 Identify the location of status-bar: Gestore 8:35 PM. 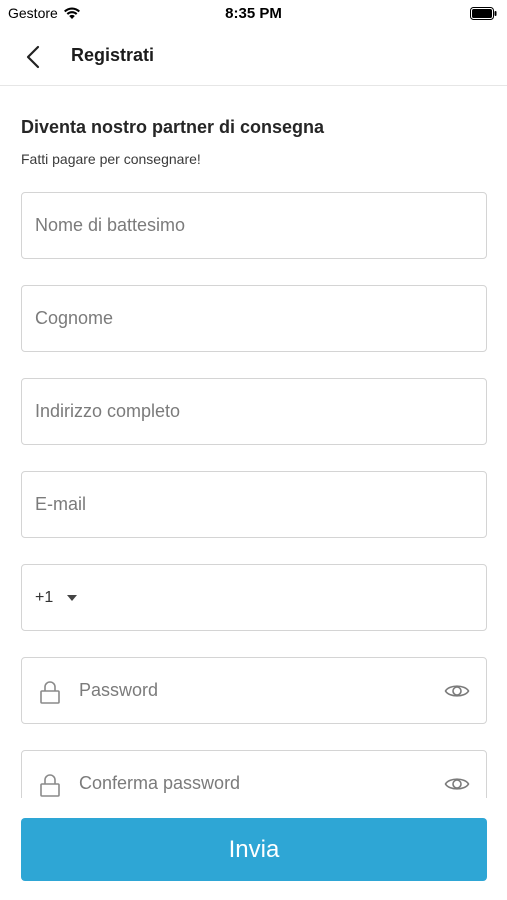
(253, 14).